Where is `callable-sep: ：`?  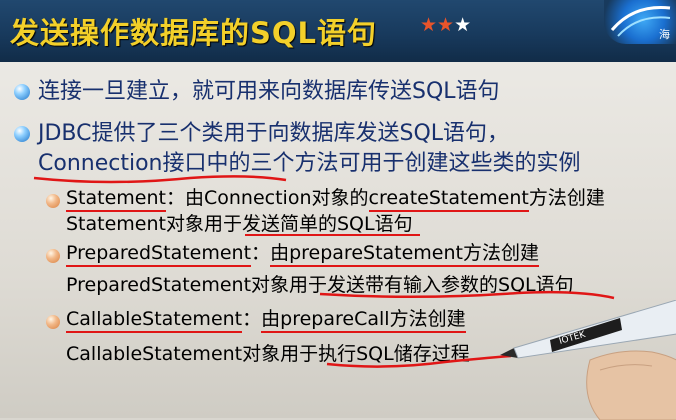
callable-sep: ： is located at coordinates (252, 319).